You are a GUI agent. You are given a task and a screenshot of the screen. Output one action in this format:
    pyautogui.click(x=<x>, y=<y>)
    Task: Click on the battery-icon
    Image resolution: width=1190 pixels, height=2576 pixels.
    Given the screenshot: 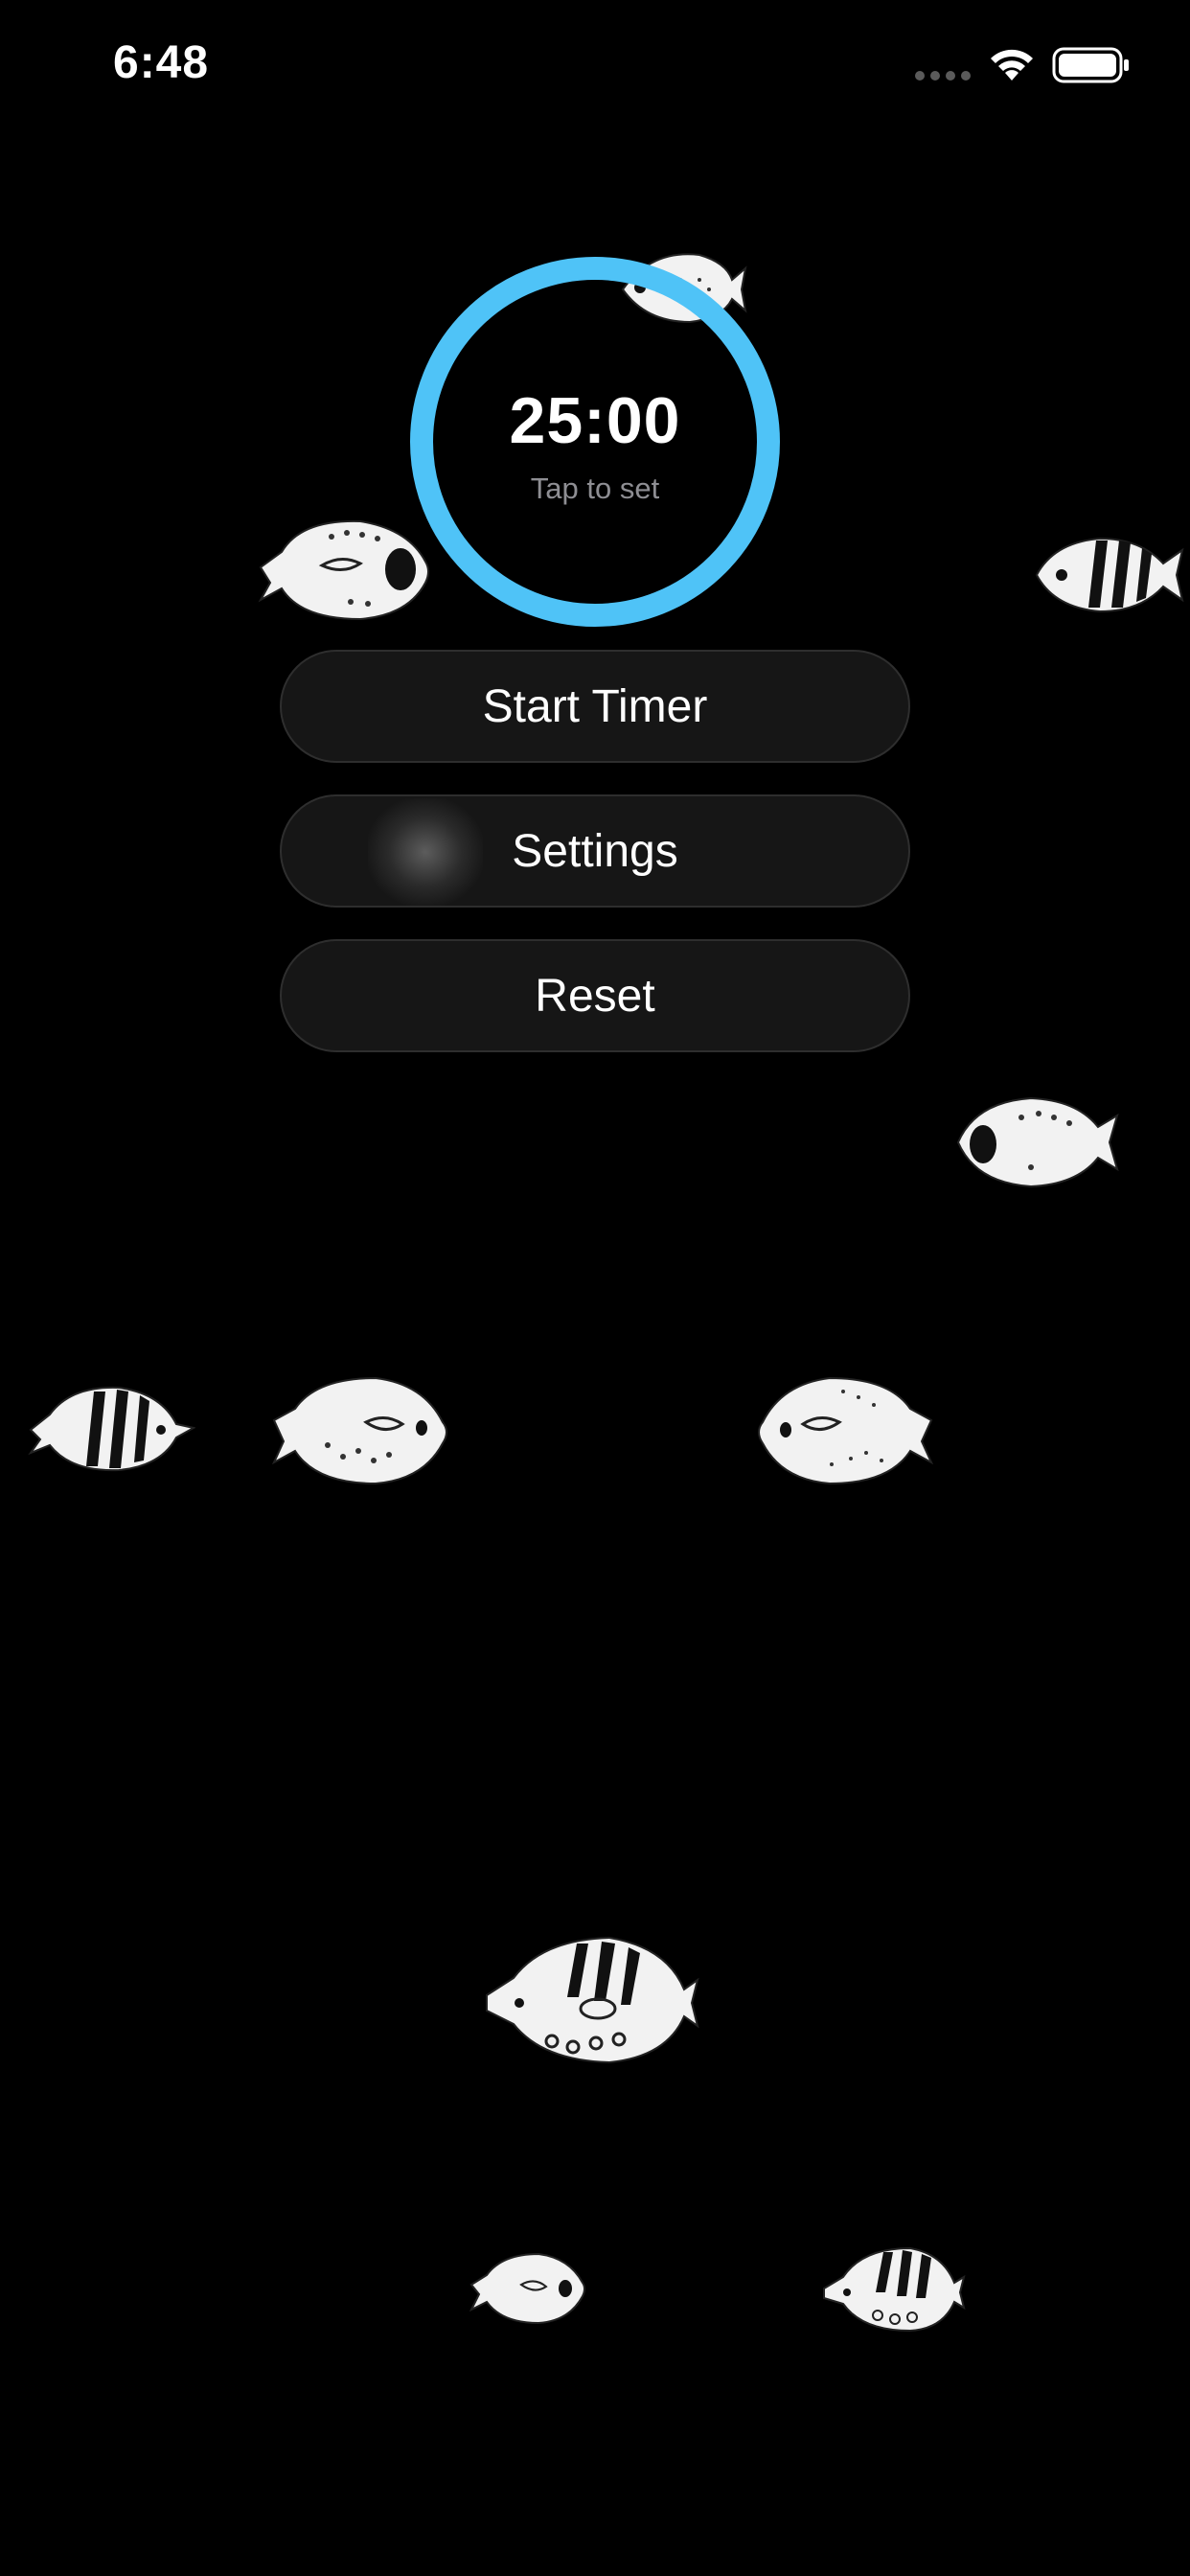 What is the action you would take?
    pyautogui.click(x=1091, y=65)
    